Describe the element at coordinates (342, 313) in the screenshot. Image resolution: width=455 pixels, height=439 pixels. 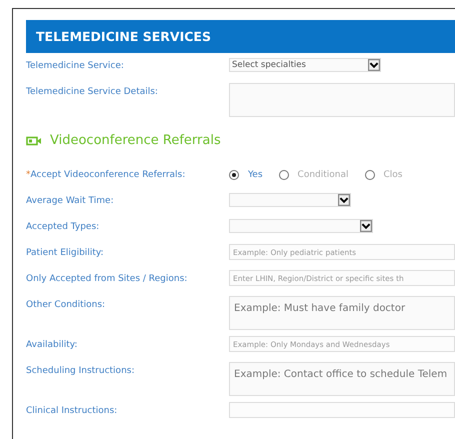
I see `text-area: Example: Must have family doctor` at that location.